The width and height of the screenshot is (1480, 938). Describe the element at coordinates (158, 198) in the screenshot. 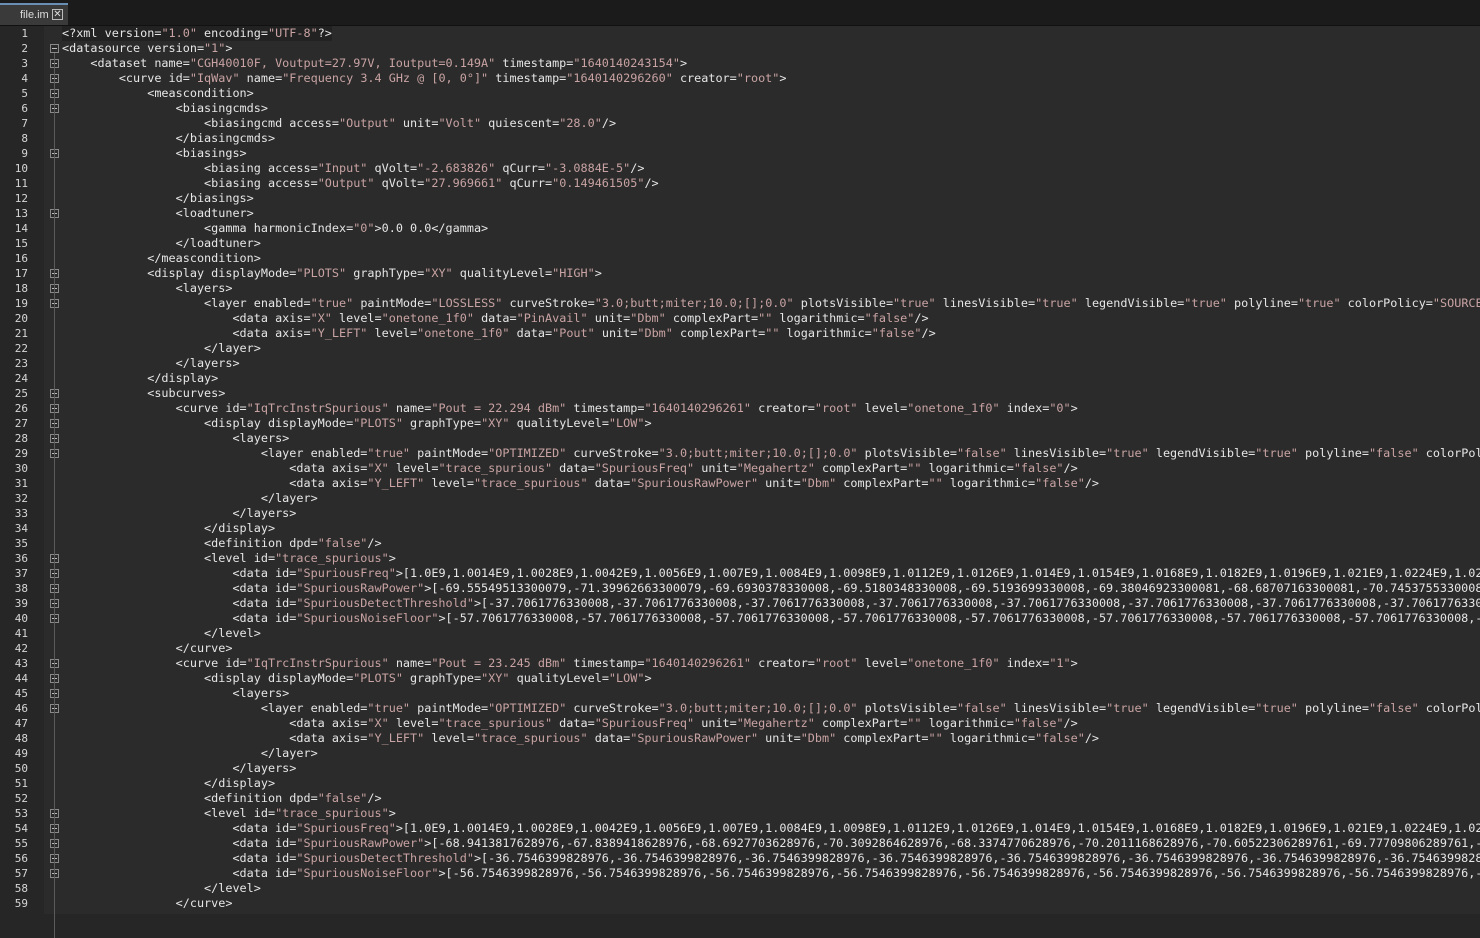

I see `code-line: </biasings>` at that location.